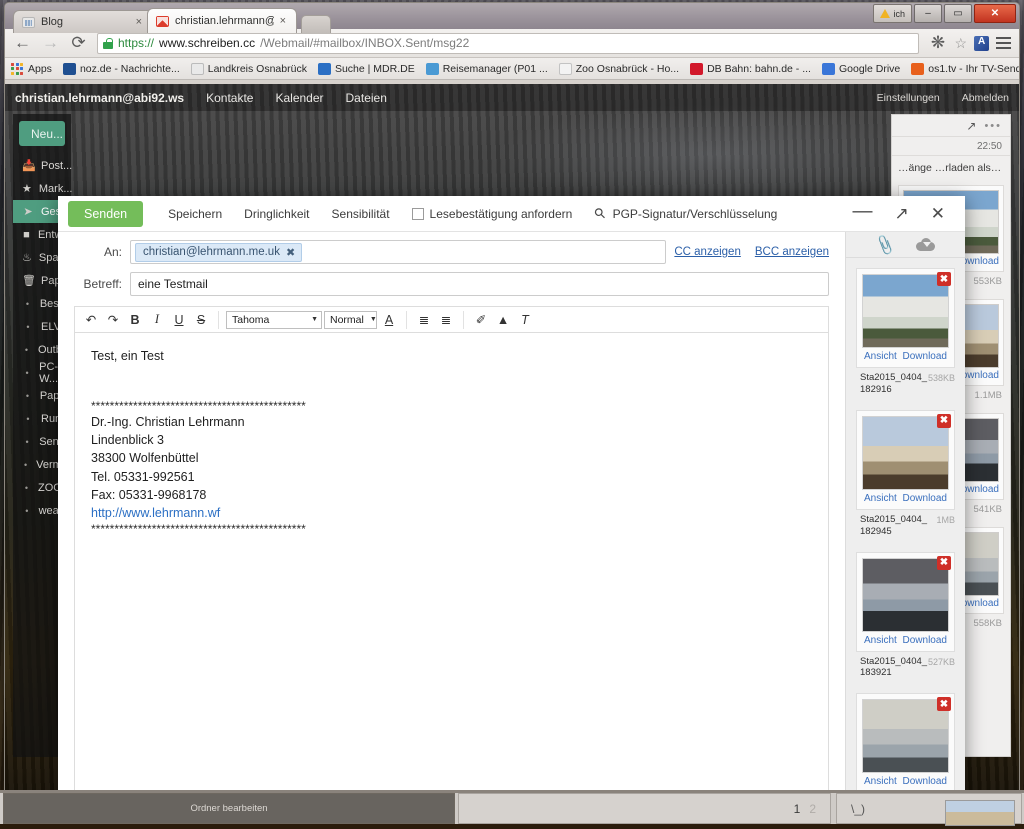 The width and height of the screenshot is (1024, 829). I want to click on browser-tab-blog: Blog ×, so click(83, 21).